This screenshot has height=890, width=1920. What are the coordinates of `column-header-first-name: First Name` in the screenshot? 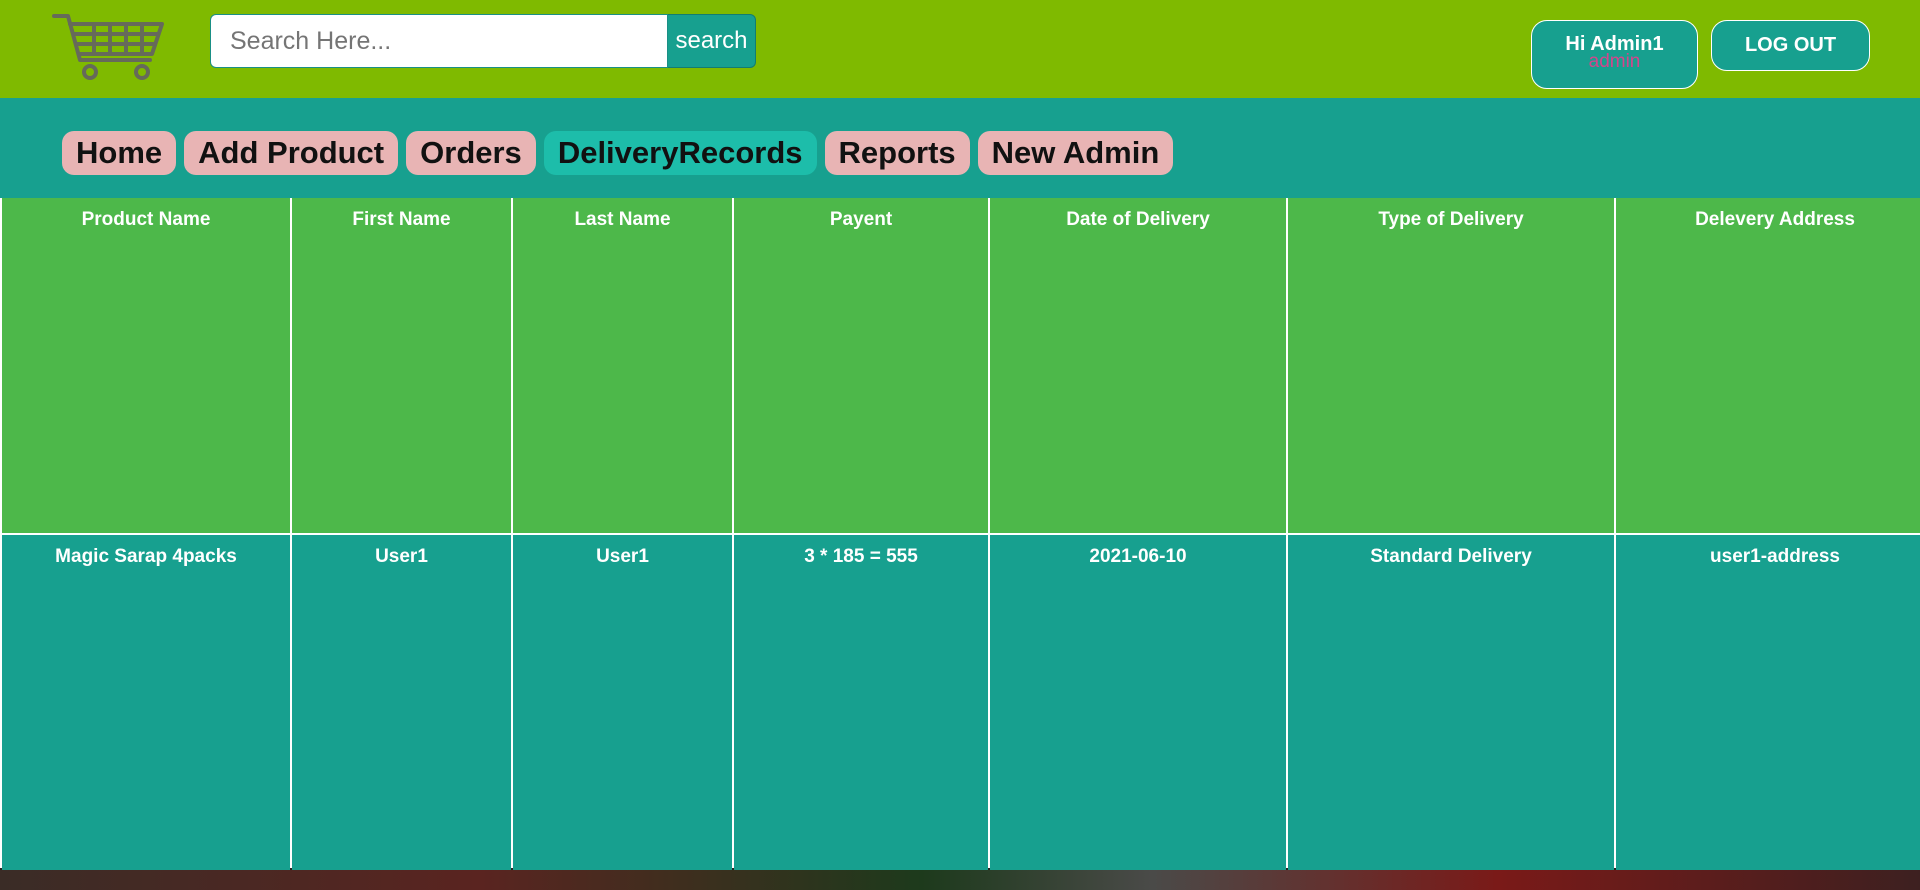 It's located at (401, 365).